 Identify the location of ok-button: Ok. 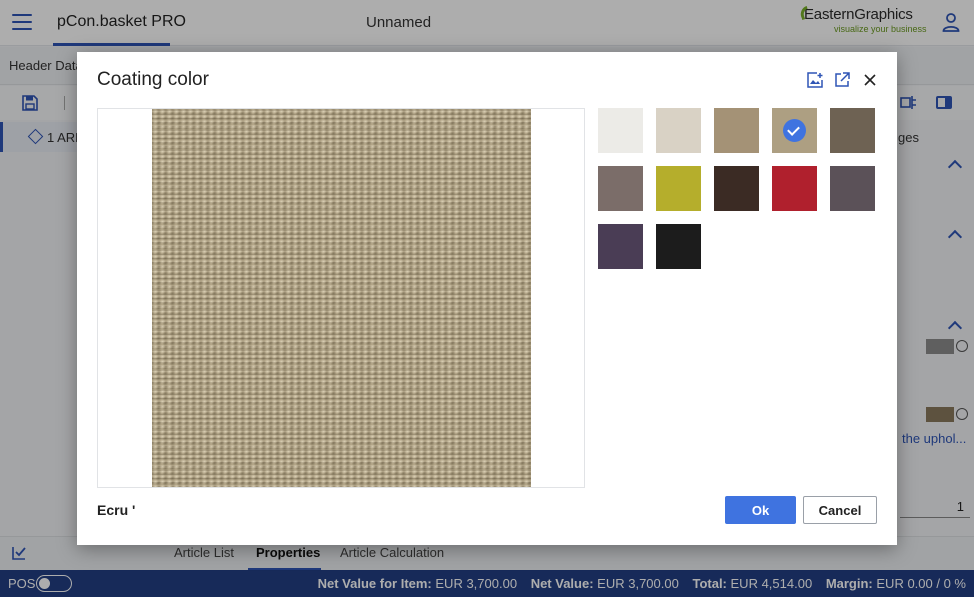
(760, 510).